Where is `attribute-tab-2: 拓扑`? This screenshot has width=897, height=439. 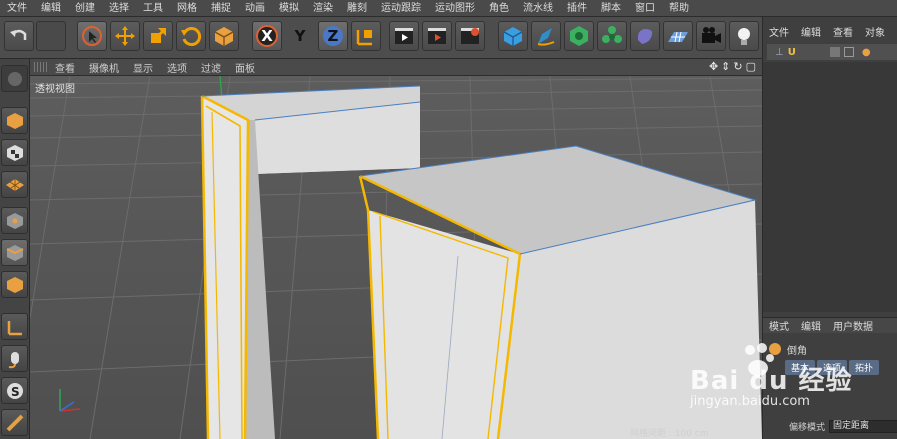 attribute-tab-2: 拓扑 is located at coordinates (864, 367).